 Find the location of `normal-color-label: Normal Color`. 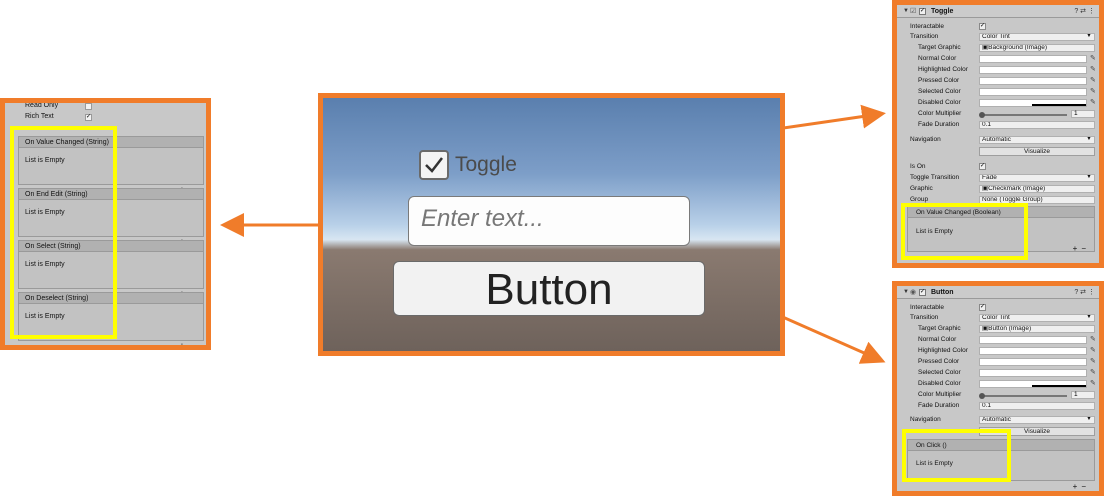

normal-color-label: Normal Color is located at coordinates (937, 339).